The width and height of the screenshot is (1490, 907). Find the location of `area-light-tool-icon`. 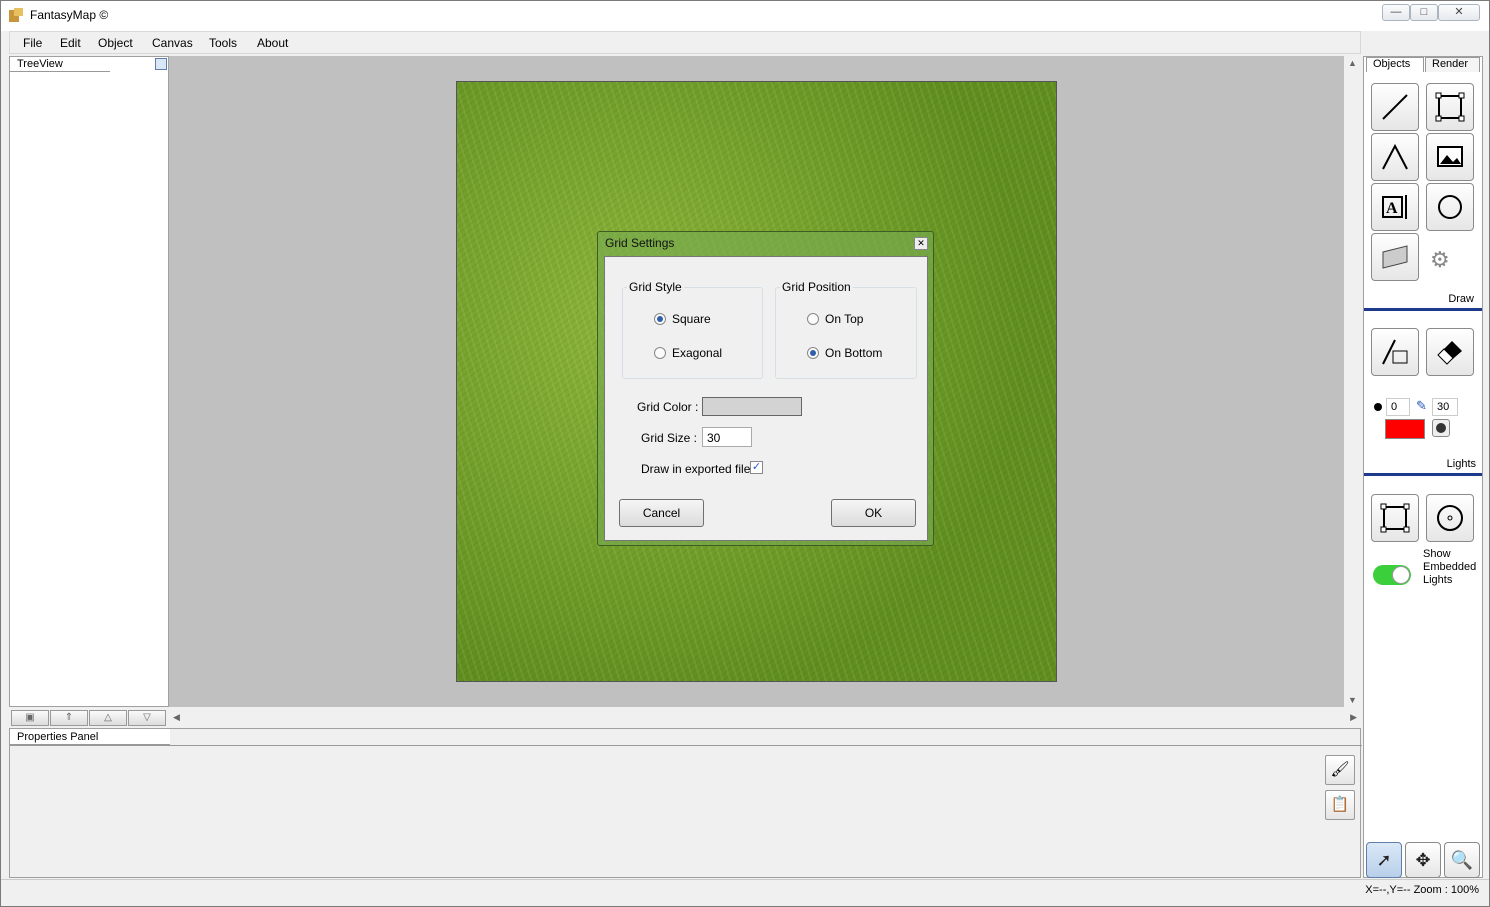

area-light-tool-icon is located at coordinates (1395, 518).